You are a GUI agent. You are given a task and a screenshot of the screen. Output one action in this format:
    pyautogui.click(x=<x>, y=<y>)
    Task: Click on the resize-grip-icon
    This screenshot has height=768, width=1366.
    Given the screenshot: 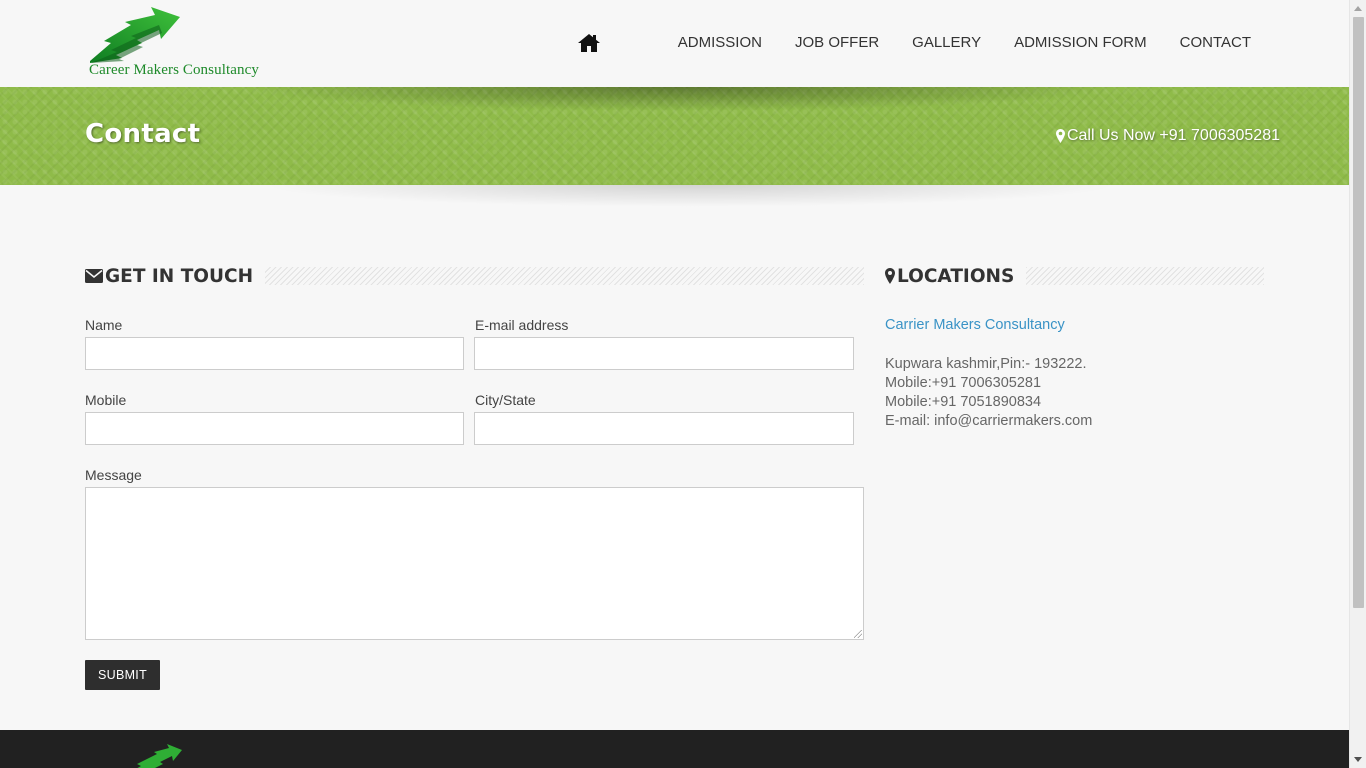 What is the action you would take?
    pyautogui.click(x=858, y=634)
    